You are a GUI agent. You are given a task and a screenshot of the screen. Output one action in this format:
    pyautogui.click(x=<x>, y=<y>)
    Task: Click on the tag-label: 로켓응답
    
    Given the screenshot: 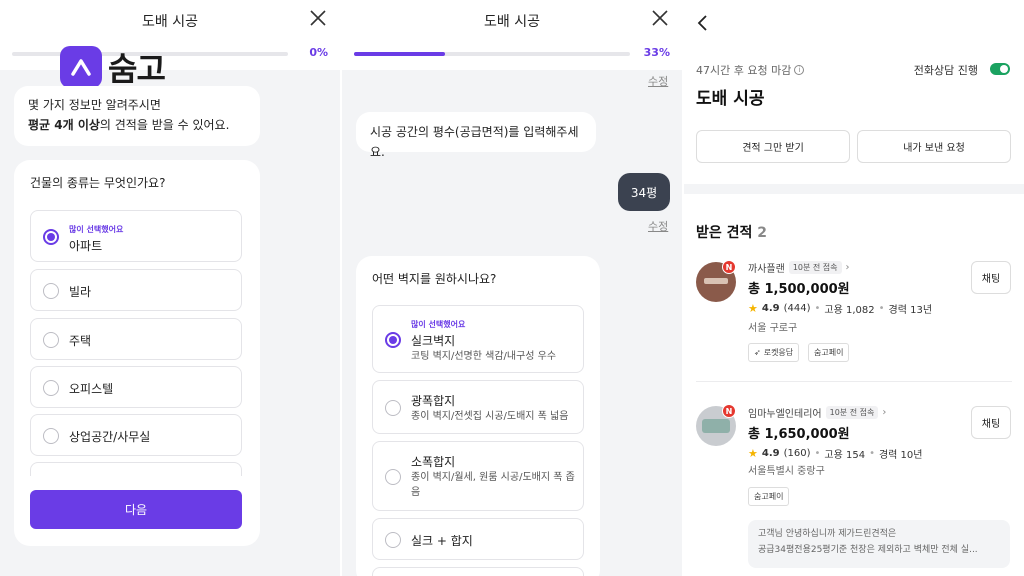 What is the action you would take?
    pyautogui.click(x=778, y=352)
    